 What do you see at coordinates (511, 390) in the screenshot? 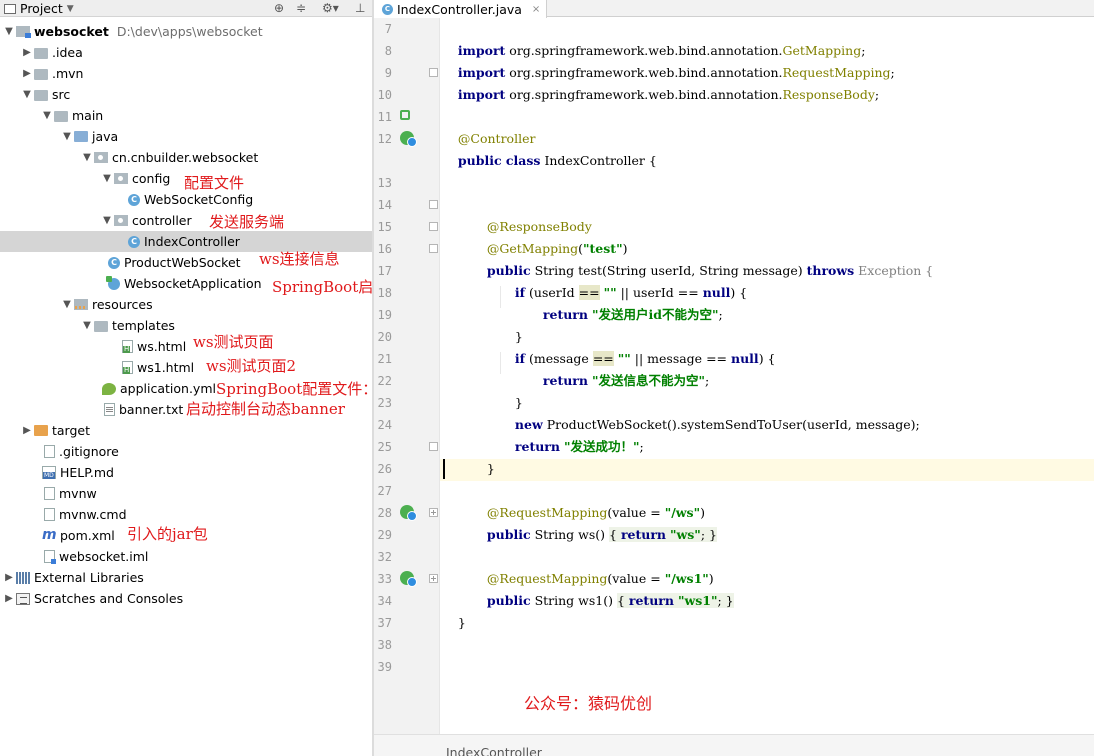
I see `code-line-23: }` at bounding box center [511, 390].